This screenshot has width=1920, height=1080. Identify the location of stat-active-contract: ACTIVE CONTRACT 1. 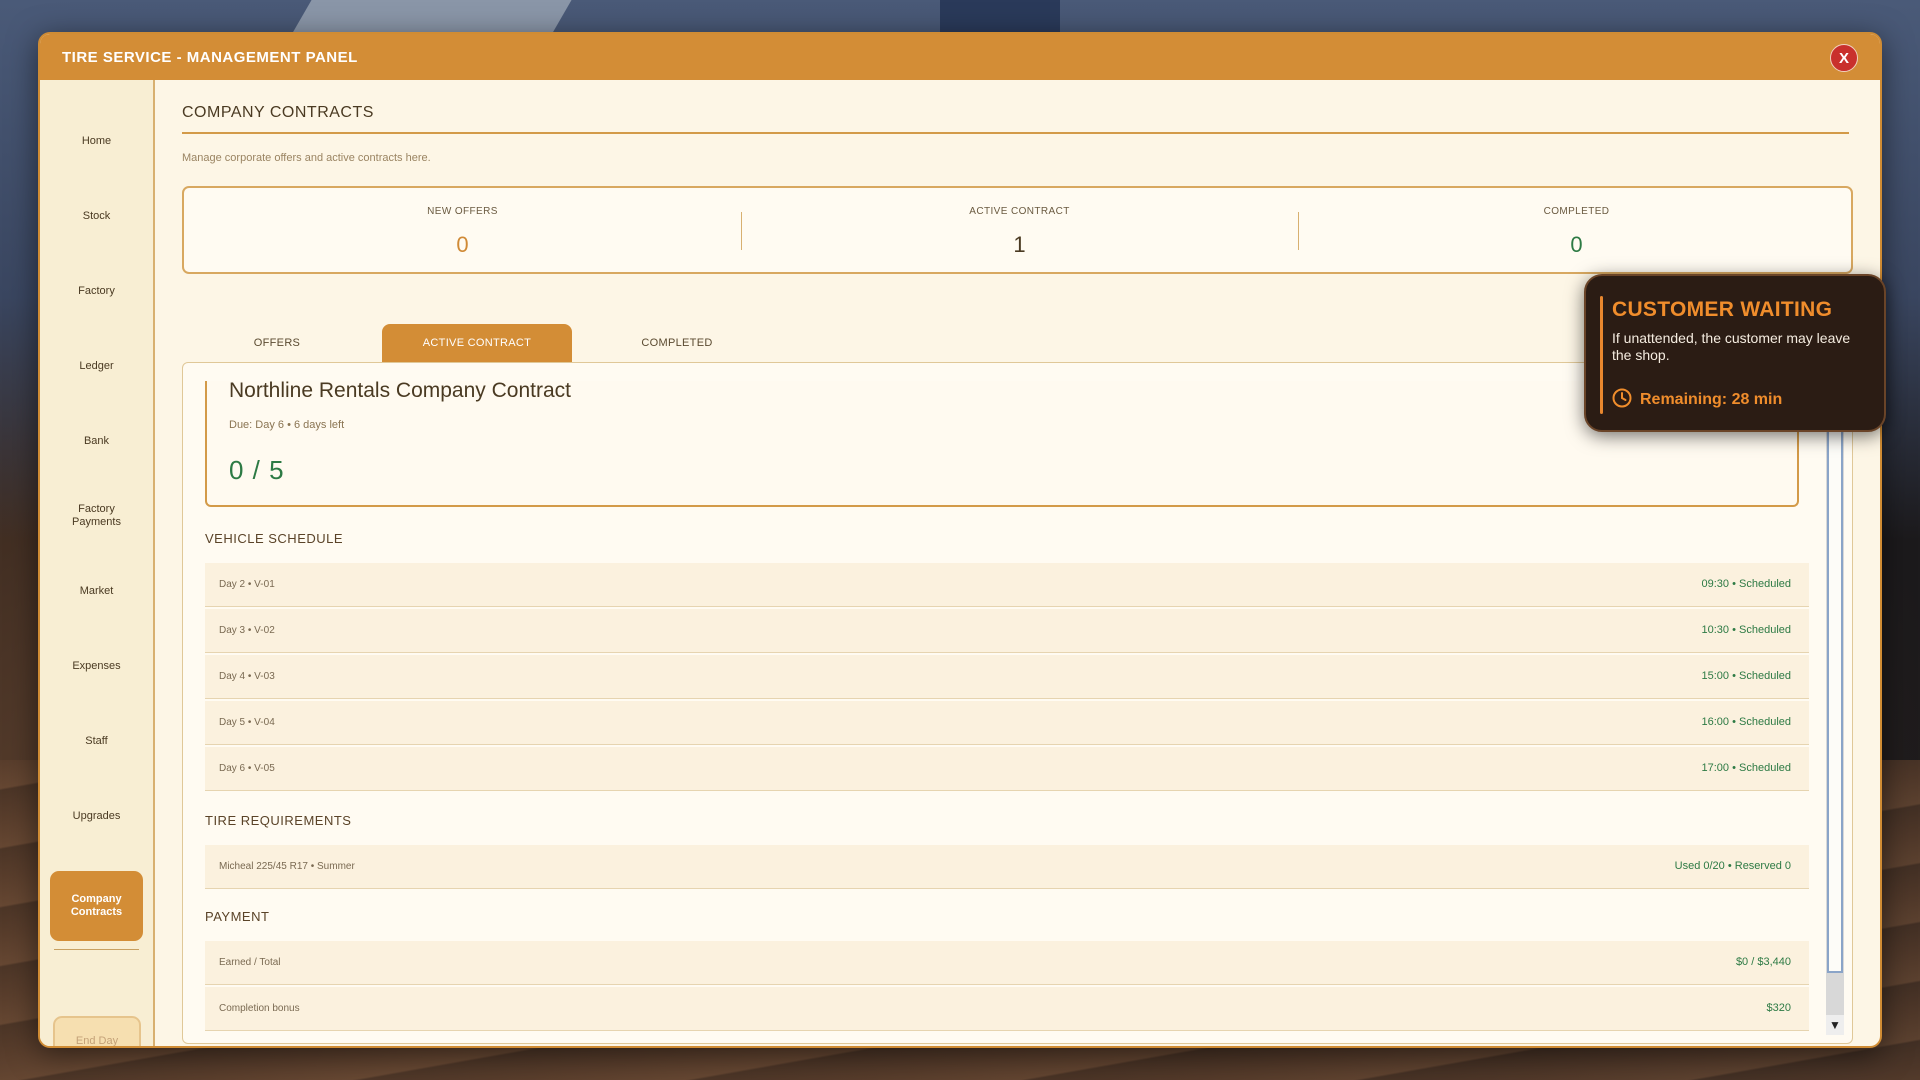
(1019, 230).